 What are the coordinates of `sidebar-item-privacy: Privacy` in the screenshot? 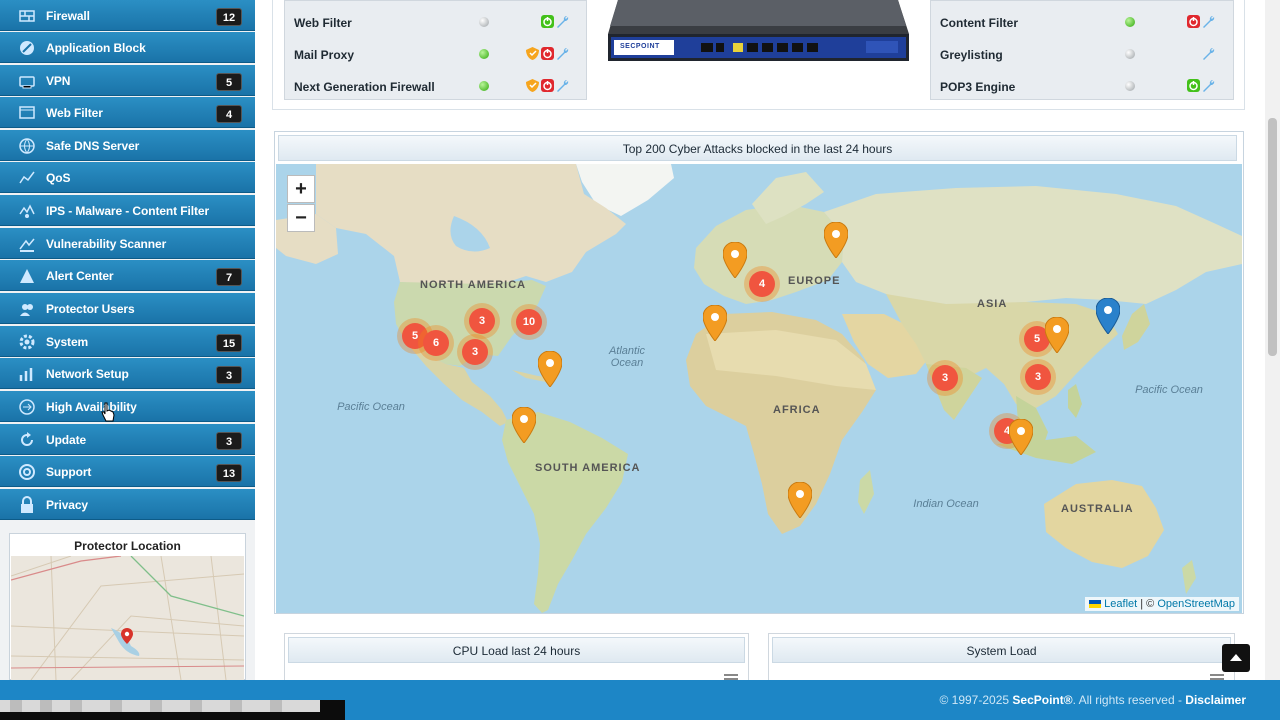 It's located at (127, 504).